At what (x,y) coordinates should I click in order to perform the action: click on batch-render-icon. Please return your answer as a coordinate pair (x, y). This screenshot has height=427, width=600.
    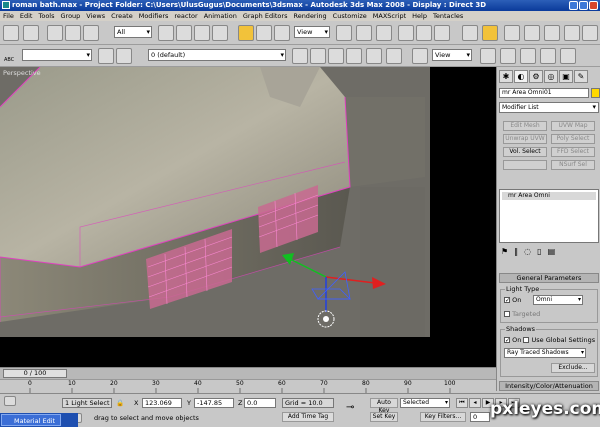
    Looking at the image, I should click on (568, 56).